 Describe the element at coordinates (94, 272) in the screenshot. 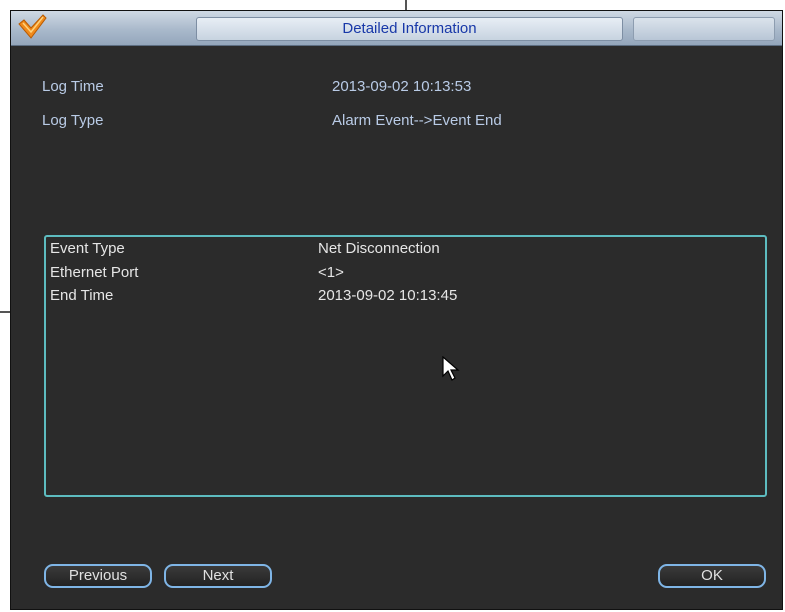

I see `detail-label: Ethernet Port` at that location.